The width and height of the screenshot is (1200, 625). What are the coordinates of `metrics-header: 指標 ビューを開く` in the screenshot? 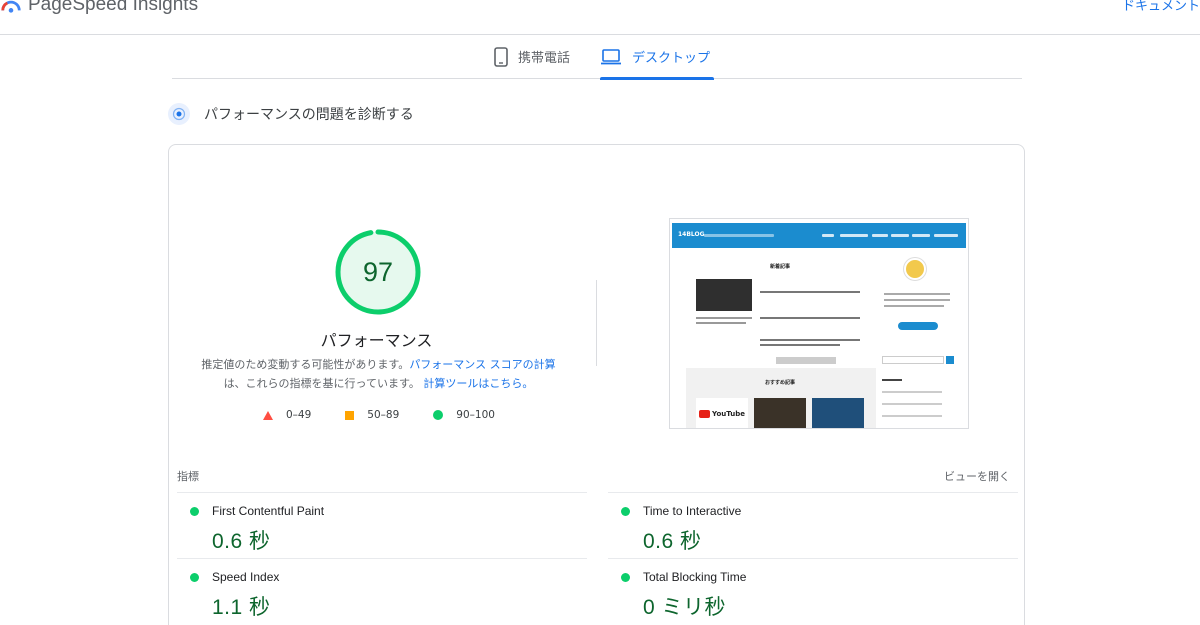 It's located at (593, 476).